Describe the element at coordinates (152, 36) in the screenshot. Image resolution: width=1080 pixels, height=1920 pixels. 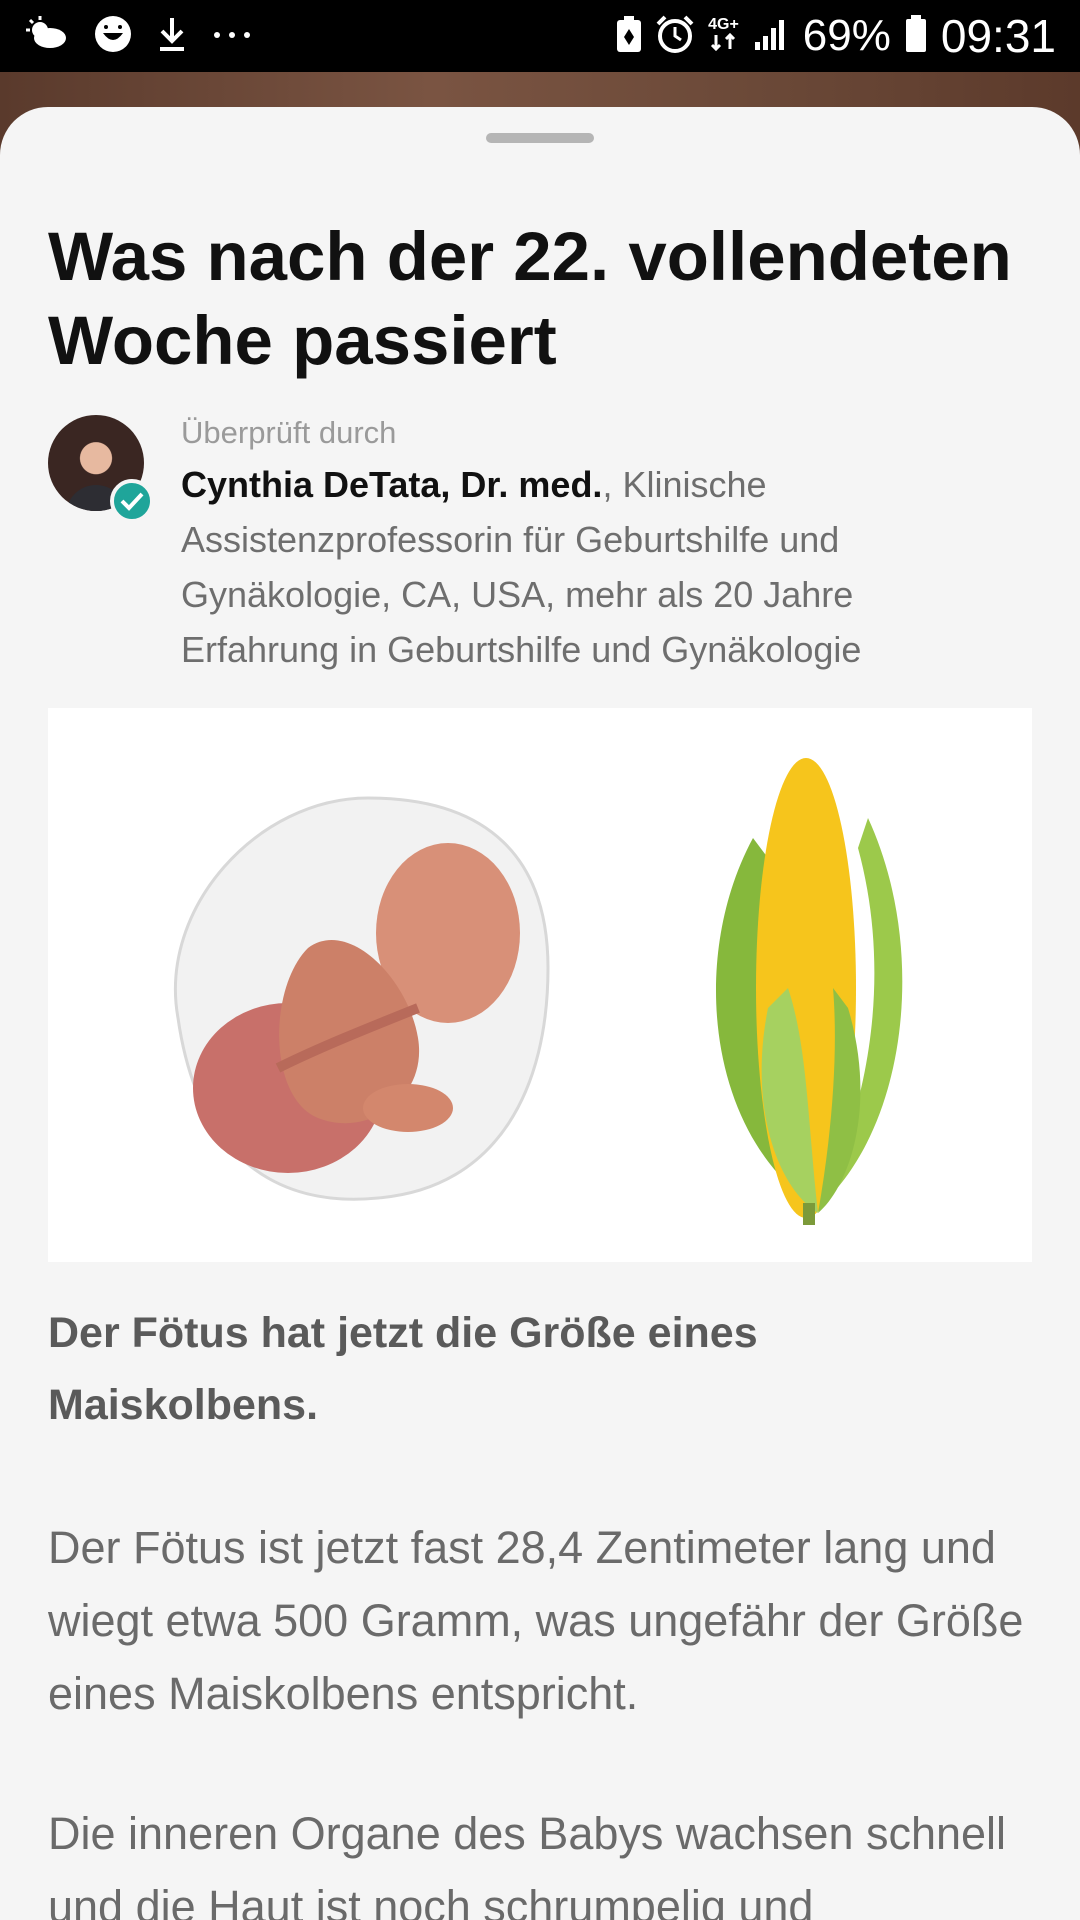
I see `status-left` at that location.